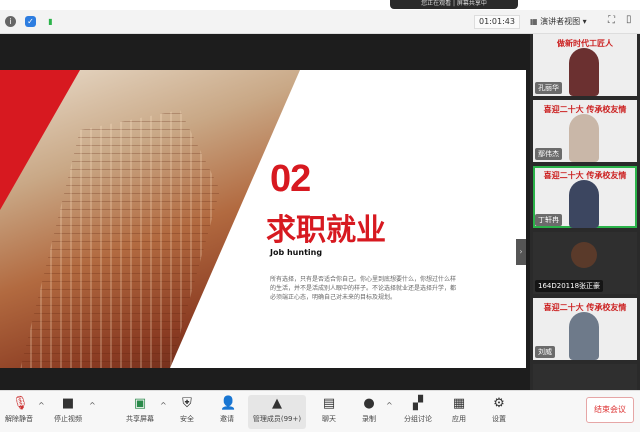 The image size is (640, 432). Describe the element at coordinates (10, 21) in the screenshot. I see `info-icon: i` at that location.